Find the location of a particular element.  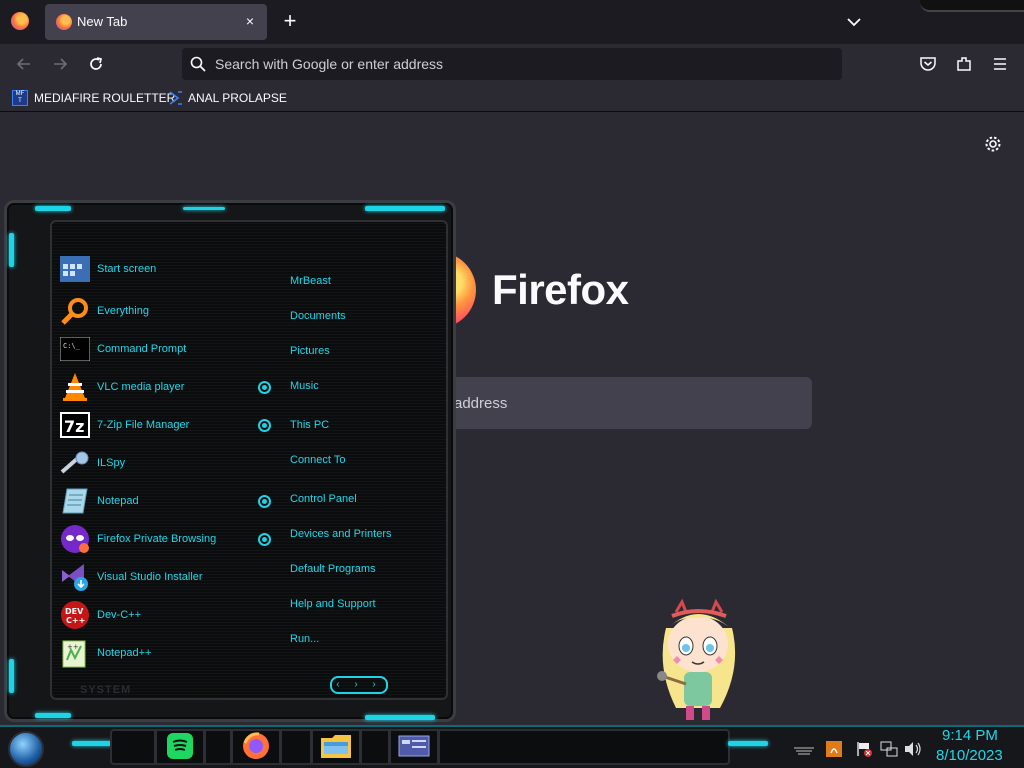

taskbar-accent is located at coordinates (748, 743).